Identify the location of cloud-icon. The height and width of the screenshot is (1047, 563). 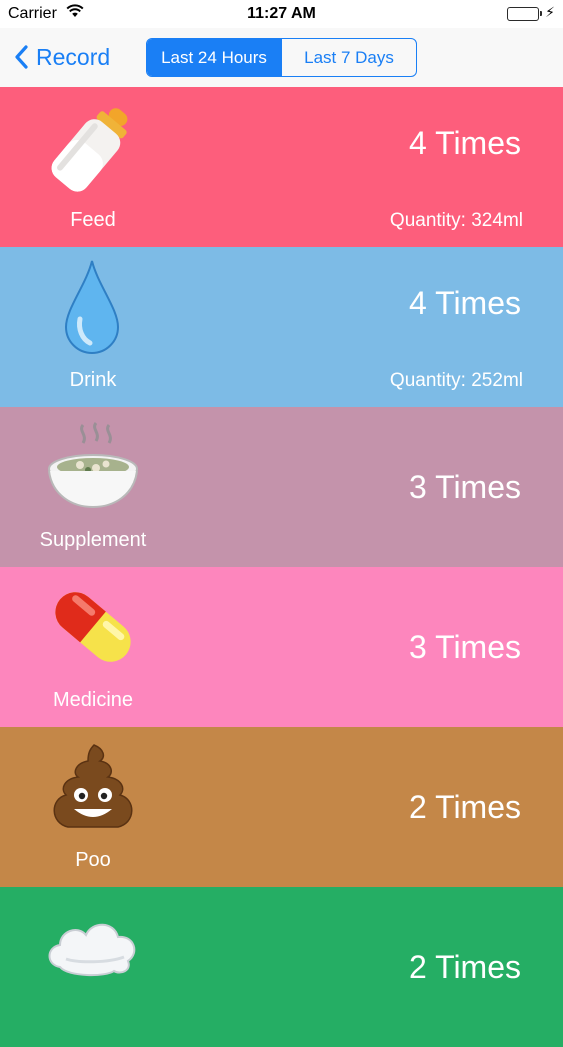
(93, 947).